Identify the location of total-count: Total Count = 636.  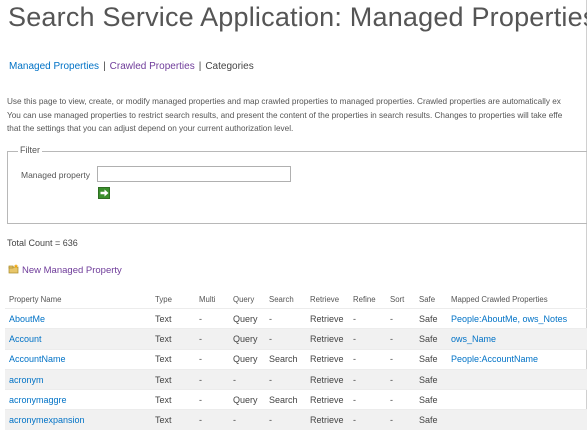
(42, 243).